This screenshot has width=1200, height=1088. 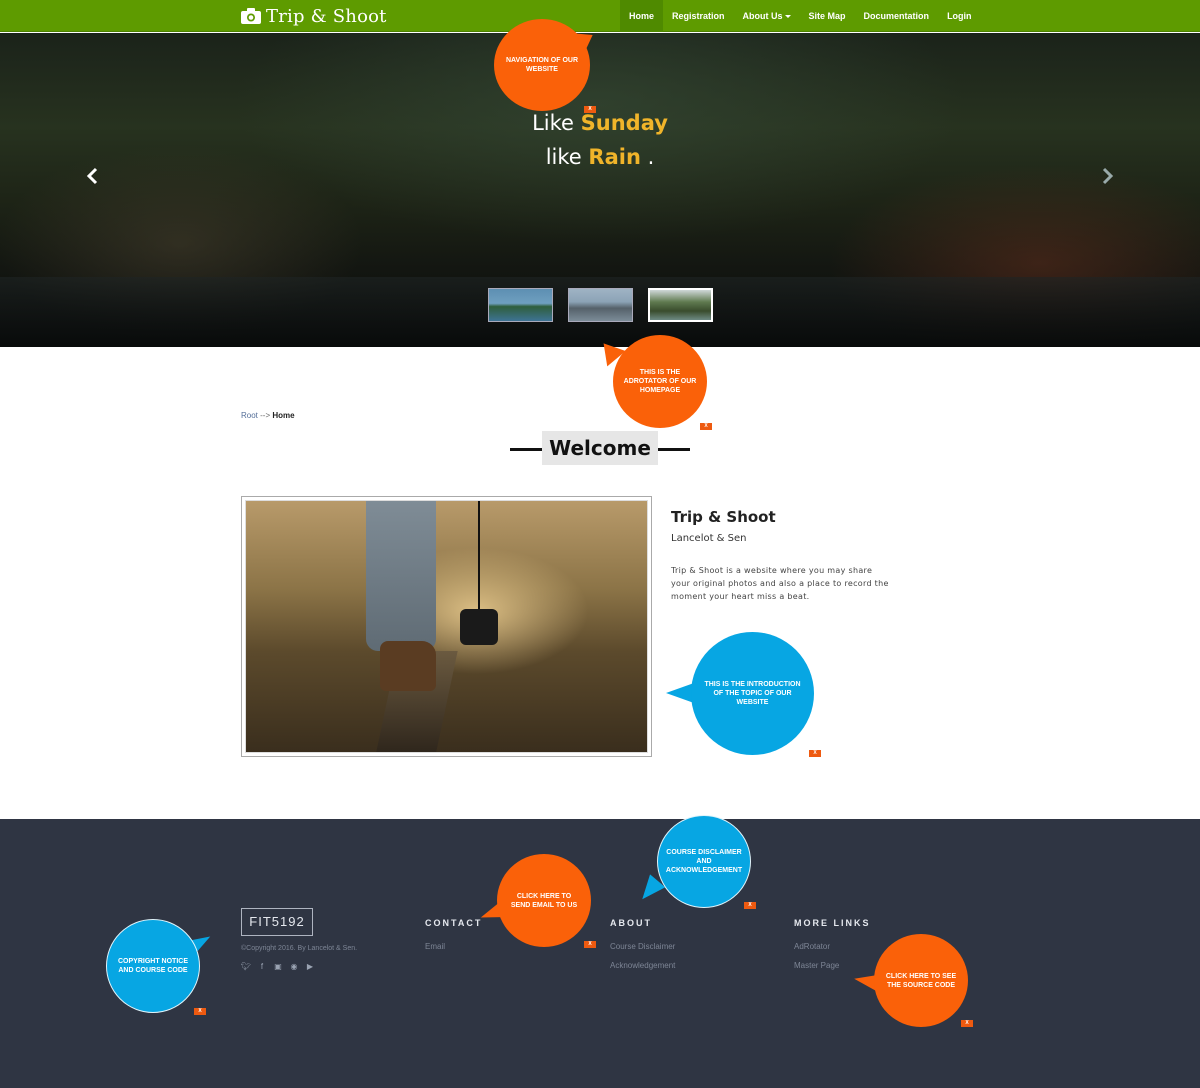 I want to click on callout-copyright: COPYRIGHT NOTICE AND COURSE CODE, so click(x=153, y=966).